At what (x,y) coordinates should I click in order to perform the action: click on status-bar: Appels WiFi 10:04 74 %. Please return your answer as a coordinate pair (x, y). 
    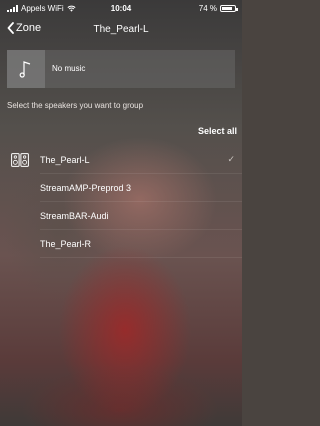
    Looking at the image, I should click on (121, 9).